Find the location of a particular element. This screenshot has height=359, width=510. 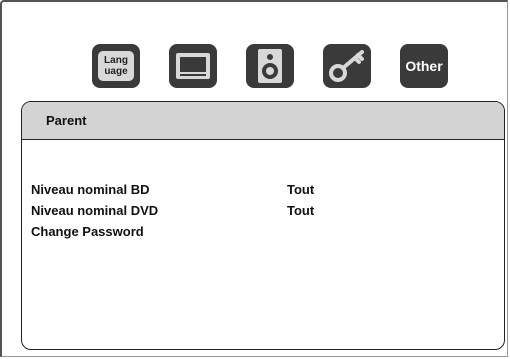

tv-screen-icon is located at coordinates (193, 66).